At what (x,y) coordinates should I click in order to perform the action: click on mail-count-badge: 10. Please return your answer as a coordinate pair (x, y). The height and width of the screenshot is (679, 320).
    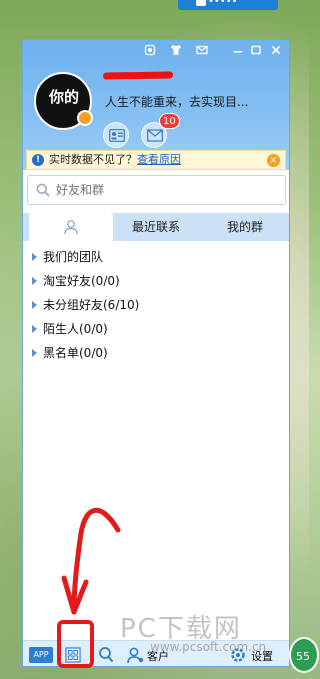
    Looking at the image, I should click on (169, 121).